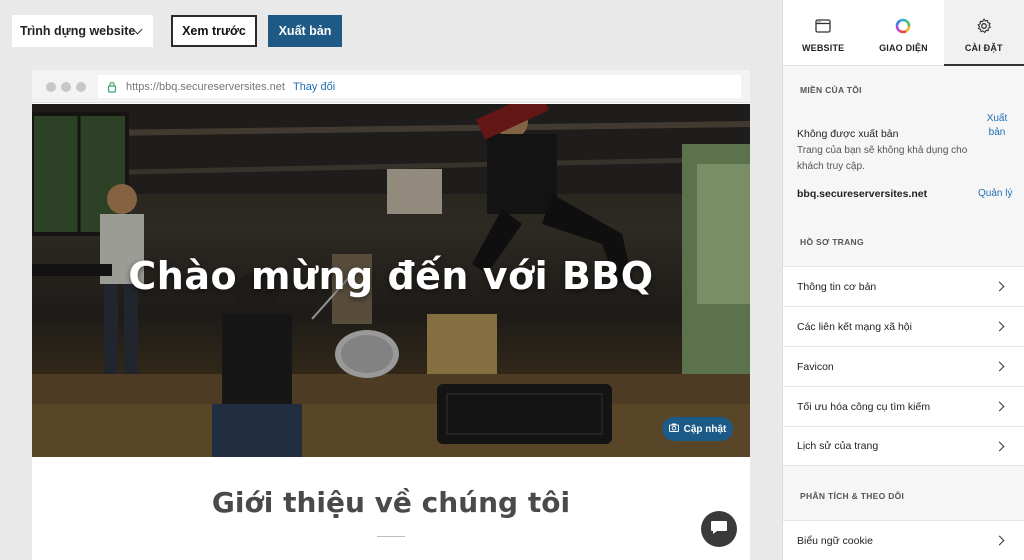 This screenshot has height=560, width=1024. What do you see at coordinates (831, 90) in the screenshot?
I see `domain-section-heading: MIỀN CỦA TÔI` at bounding box center [831, 90].